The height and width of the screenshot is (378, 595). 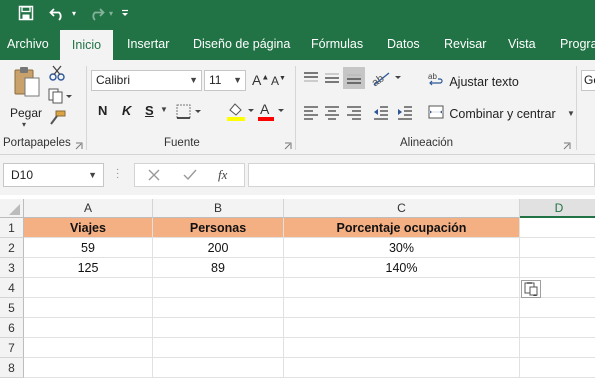 What do you see at coordinates (405, 113) in the screenshot?
I see `increase-indent-icon` at bounding box center [405, 113].